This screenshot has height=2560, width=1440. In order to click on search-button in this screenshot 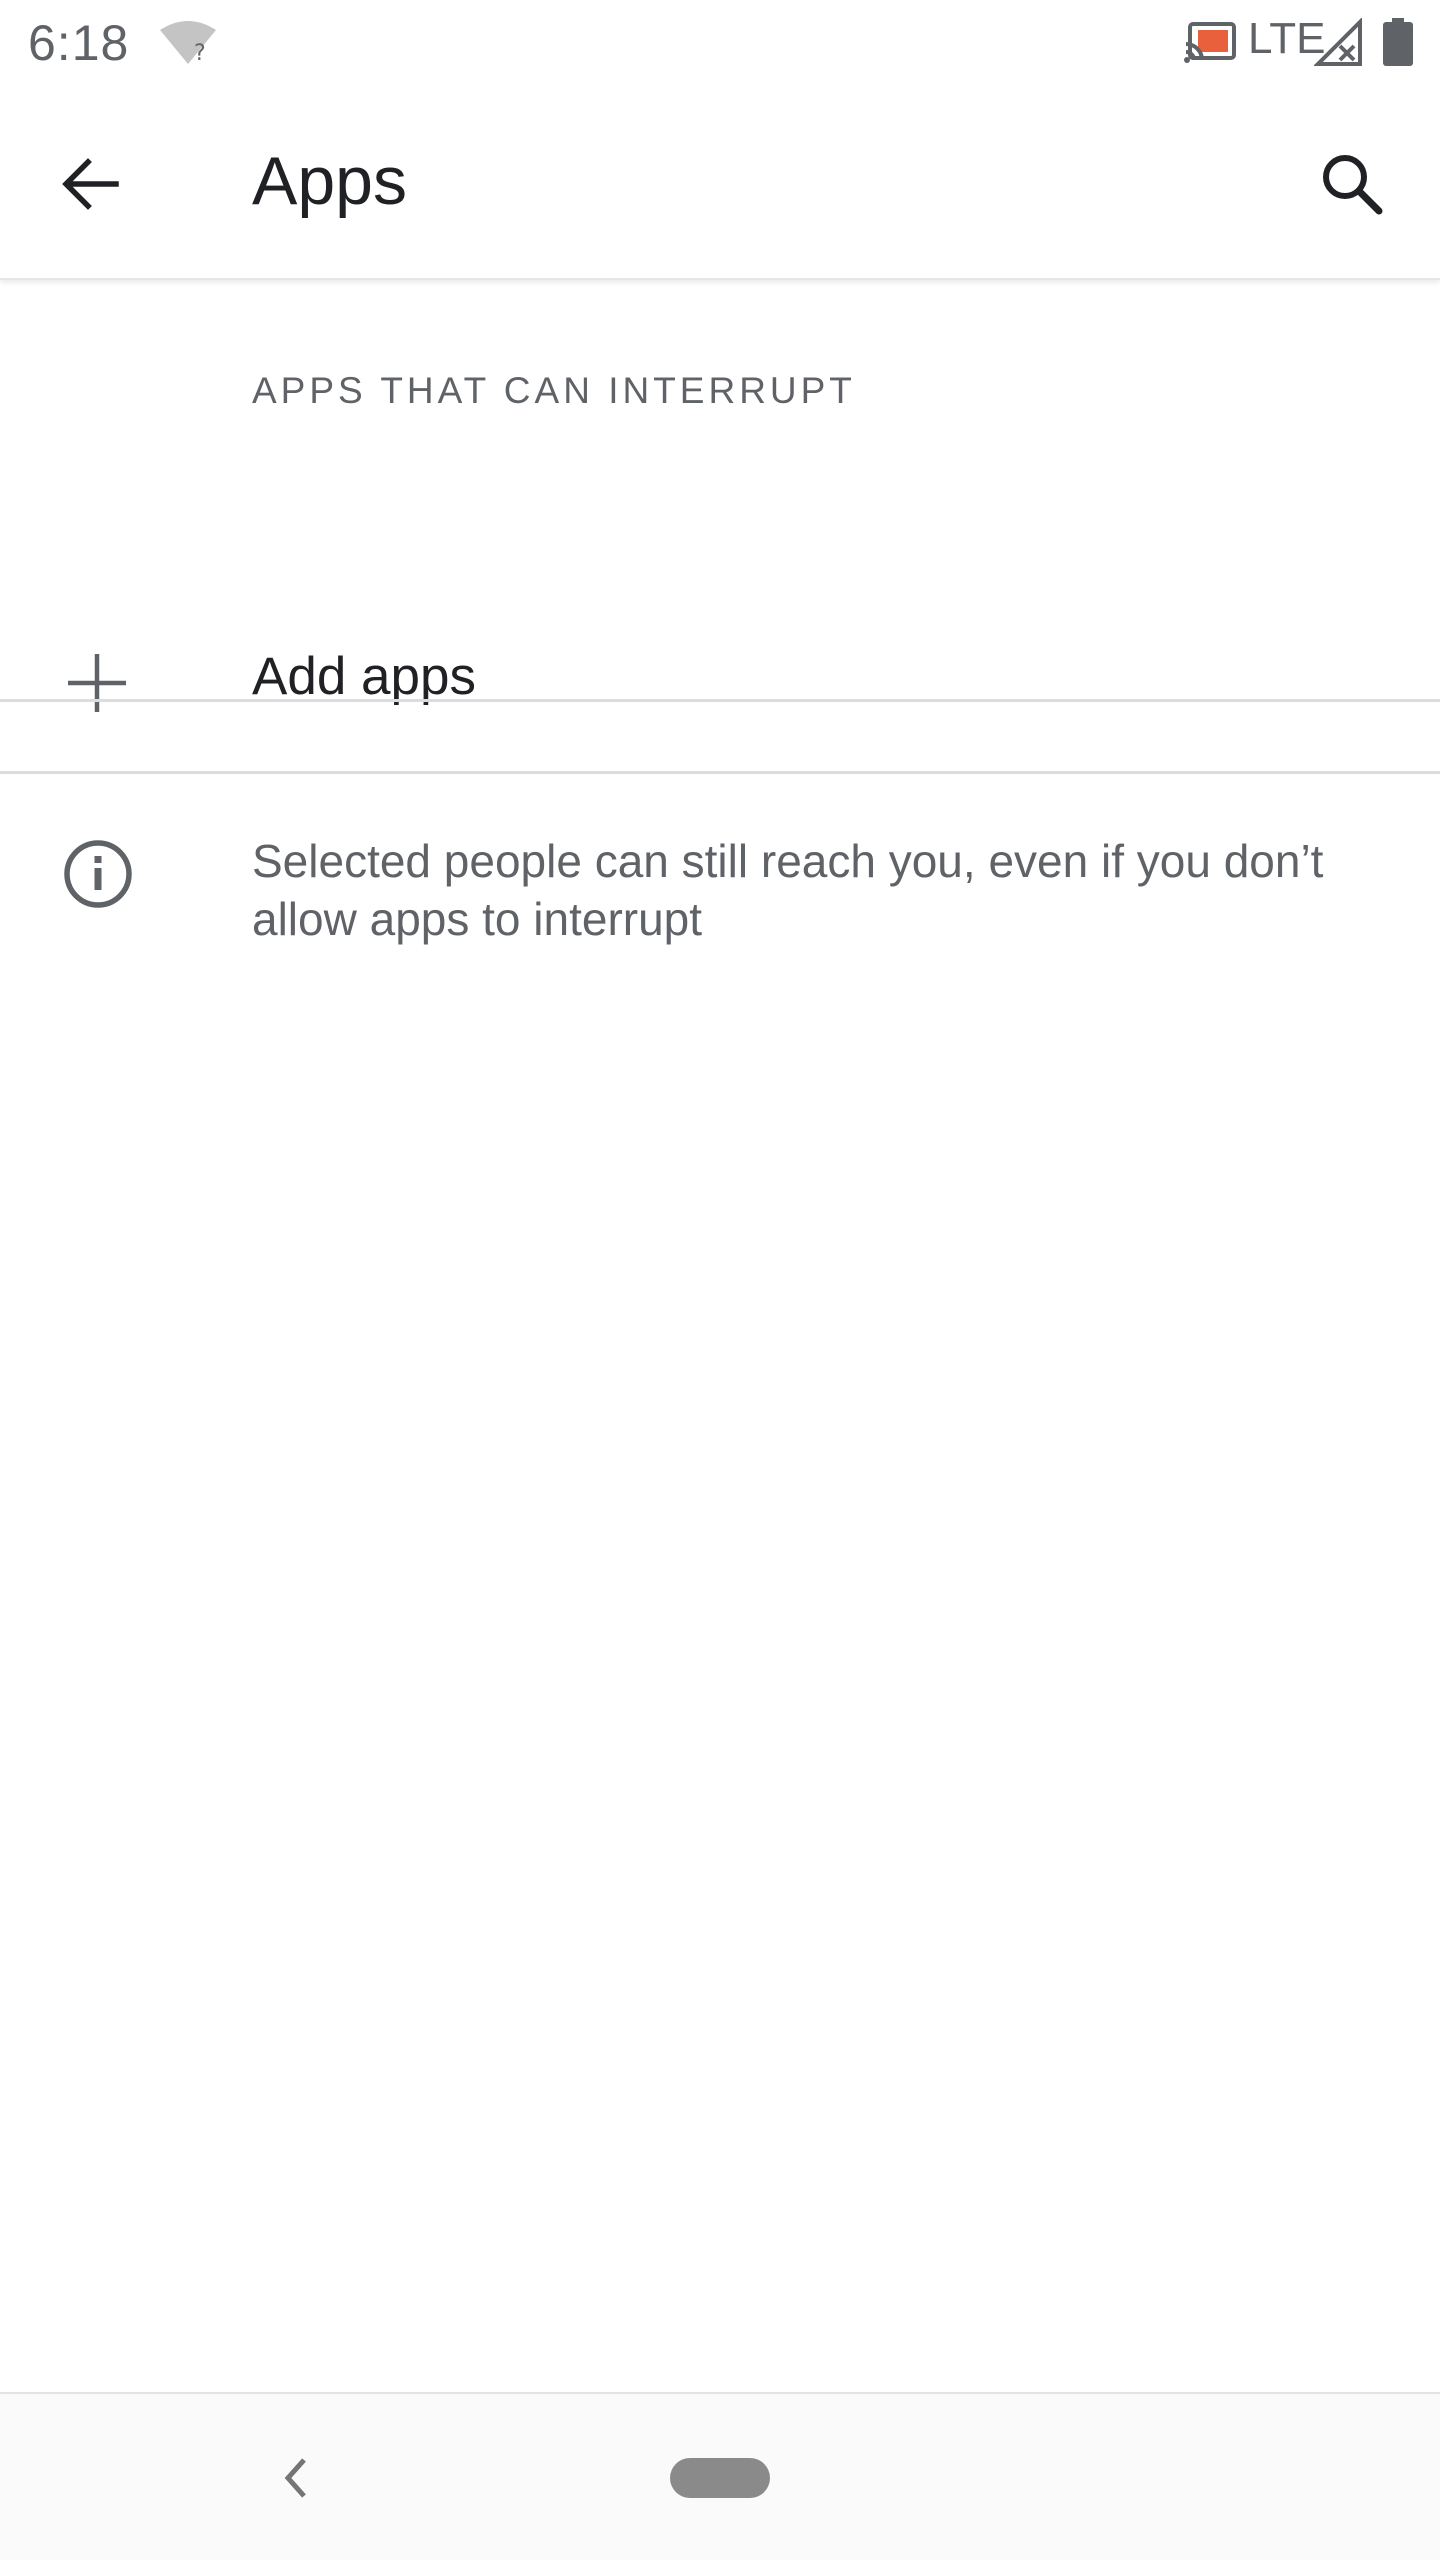, I will do `click(1352, 184)`.